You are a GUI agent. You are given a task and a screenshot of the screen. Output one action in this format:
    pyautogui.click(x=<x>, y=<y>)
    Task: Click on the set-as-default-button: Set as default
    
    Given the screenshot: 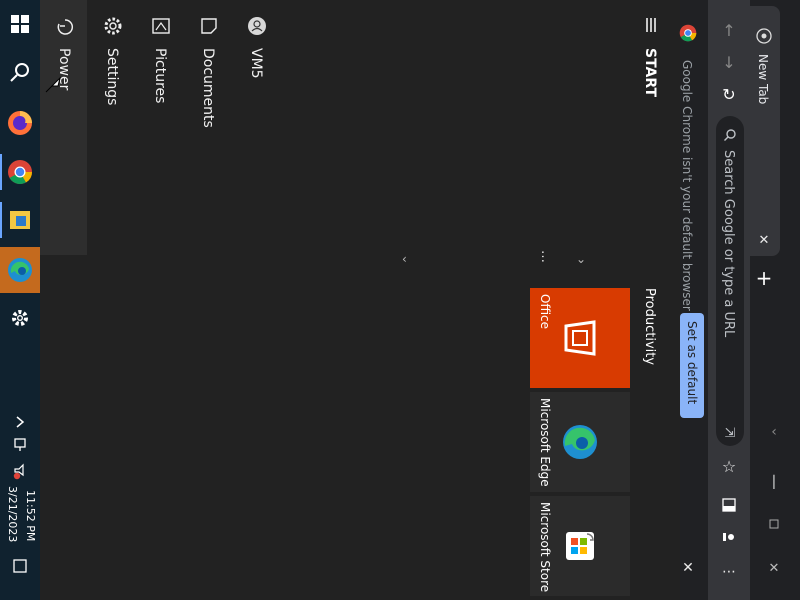 What is the action you would take?
    pyautogui.click(x=692, y=365)
    